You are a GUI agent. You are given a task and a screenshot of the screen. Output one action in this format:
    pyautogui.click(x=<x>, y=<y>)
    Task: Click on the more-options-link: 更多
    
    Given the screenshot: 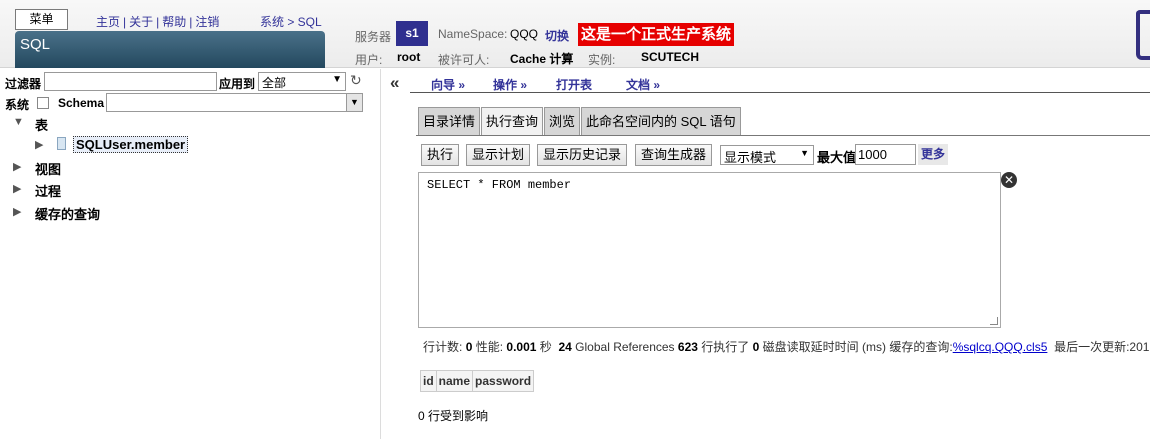 What is the action you would take?
    pyautogui.click(x=933, y=154)
    